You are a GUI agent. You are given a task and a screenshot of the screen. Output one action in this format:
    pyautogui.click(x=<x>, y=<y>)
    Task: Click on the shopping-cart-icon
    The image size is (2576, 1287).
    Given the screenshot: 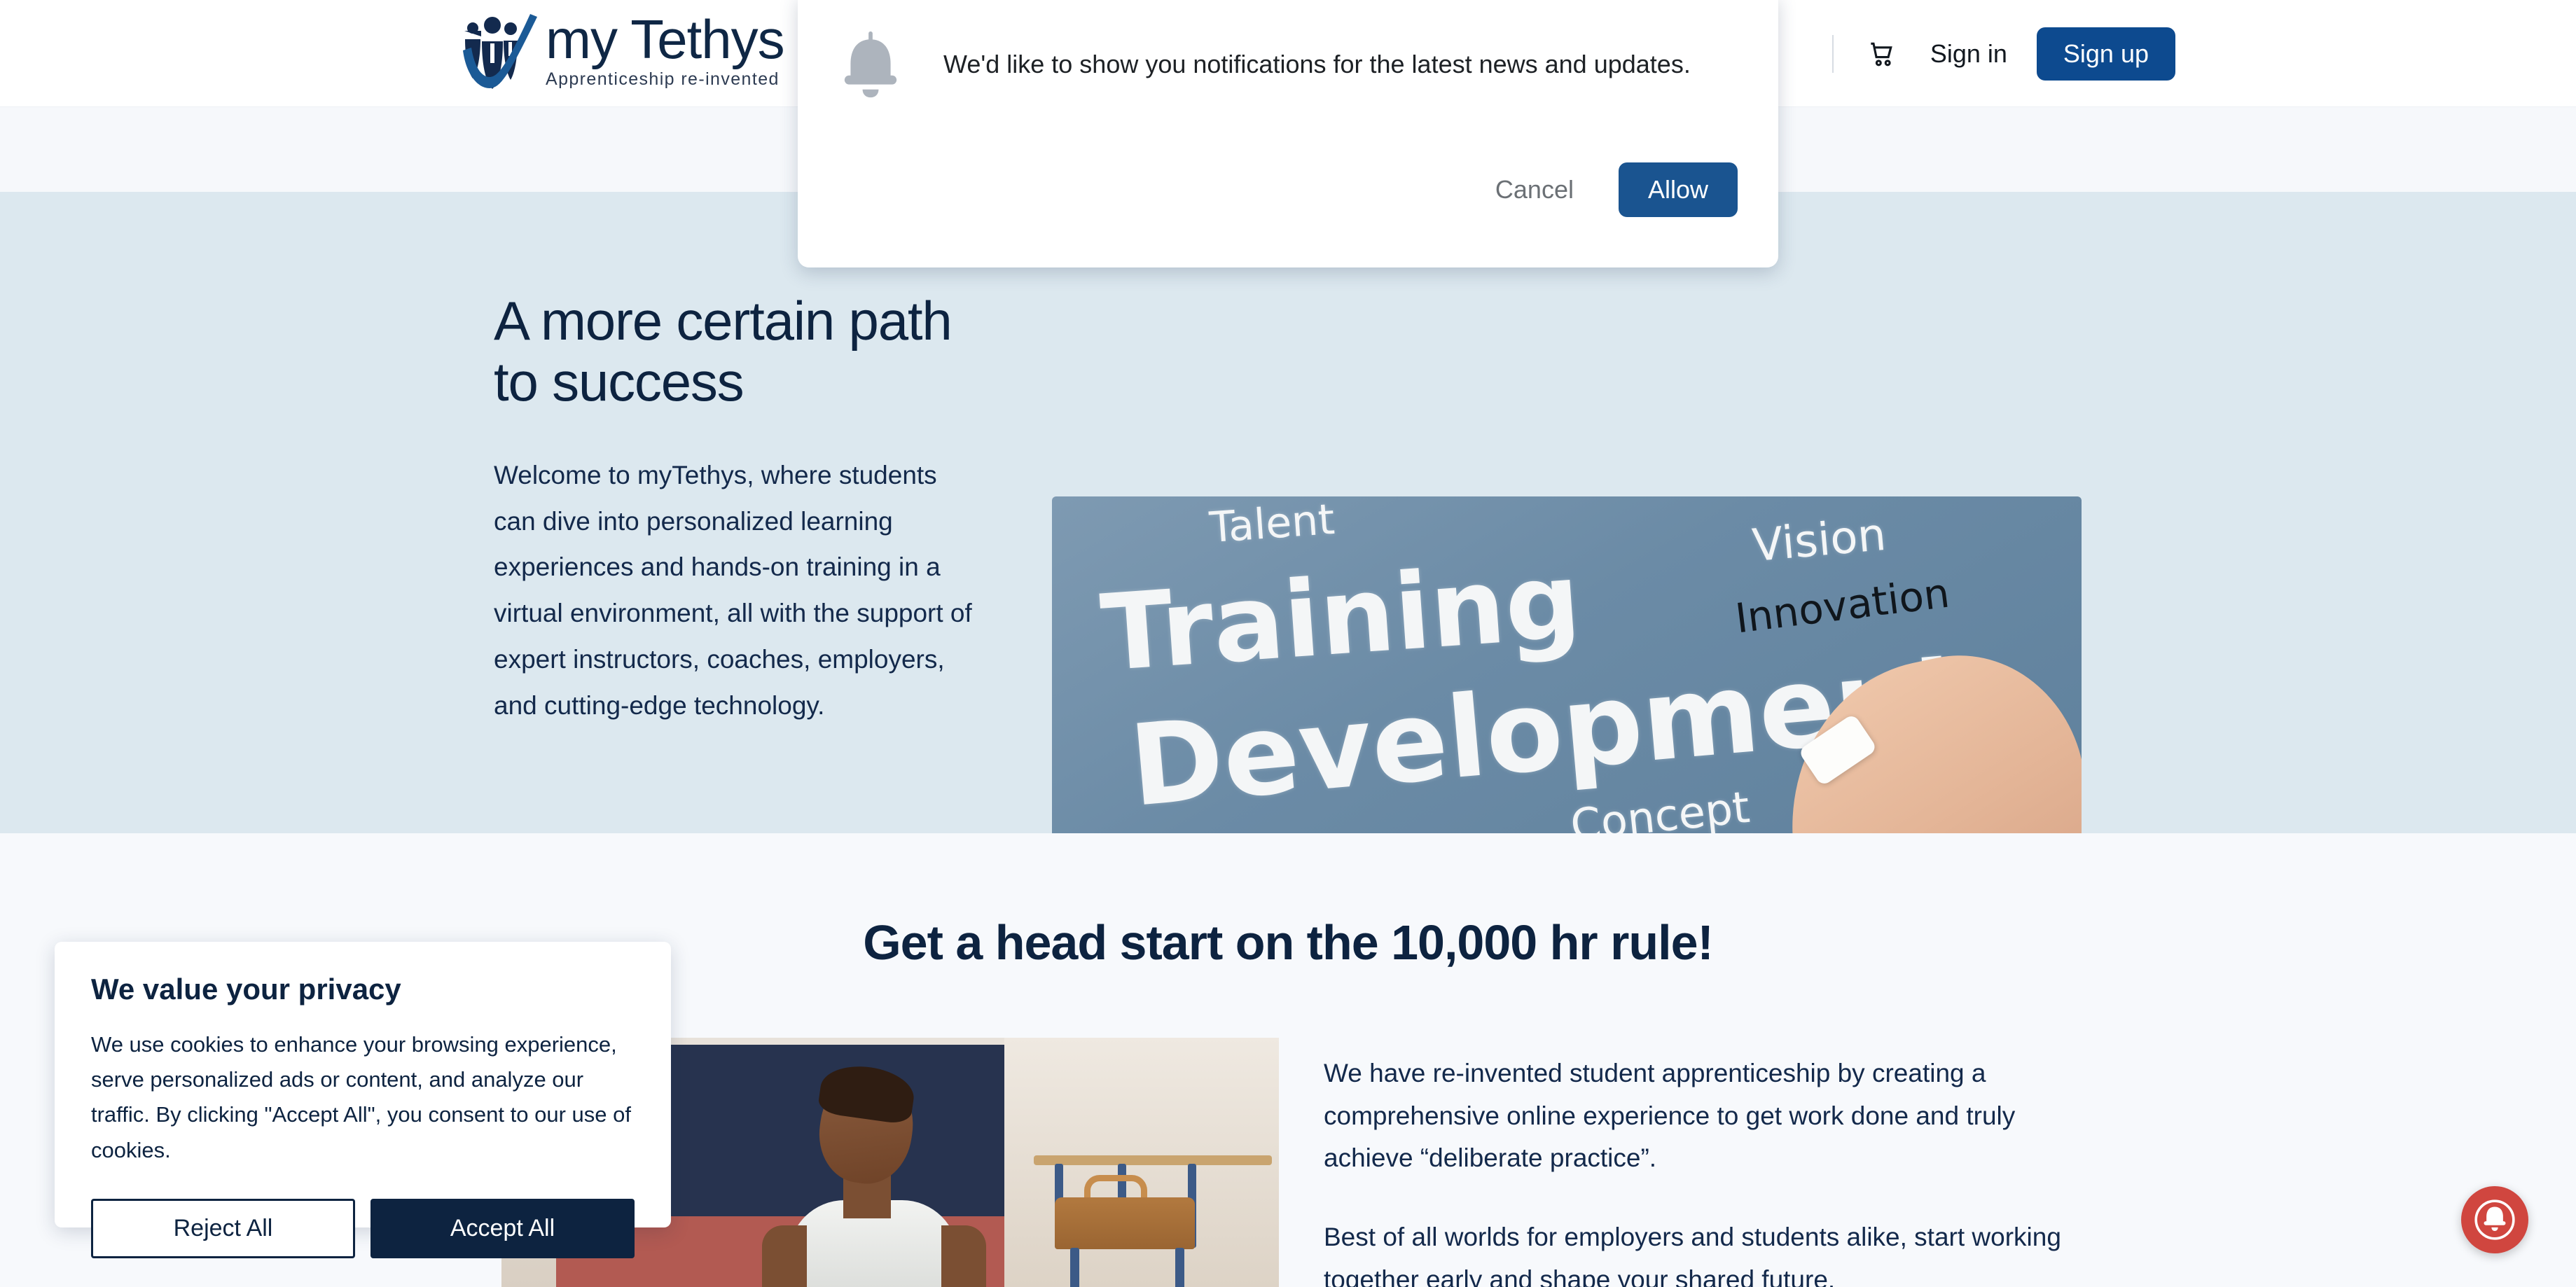 What is the action you would take?
    pyautogui.click(x=1882, y=54)
    